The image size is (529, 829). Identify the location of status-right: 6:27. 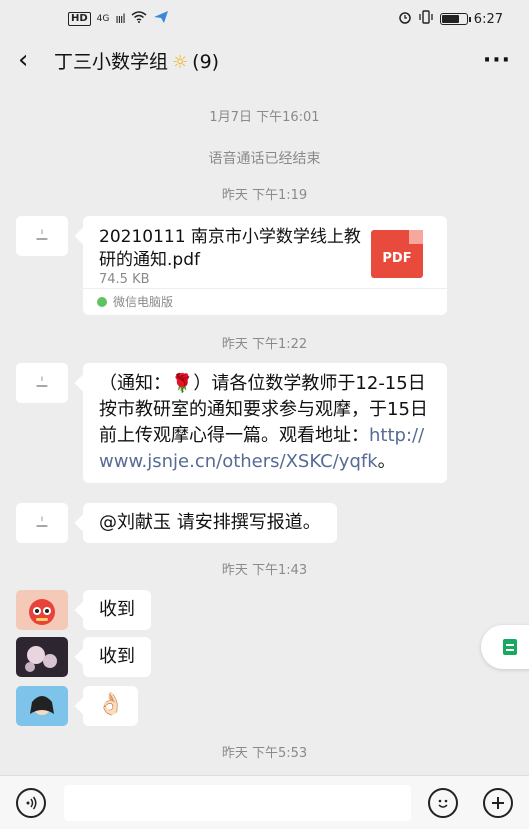
(450, 19).